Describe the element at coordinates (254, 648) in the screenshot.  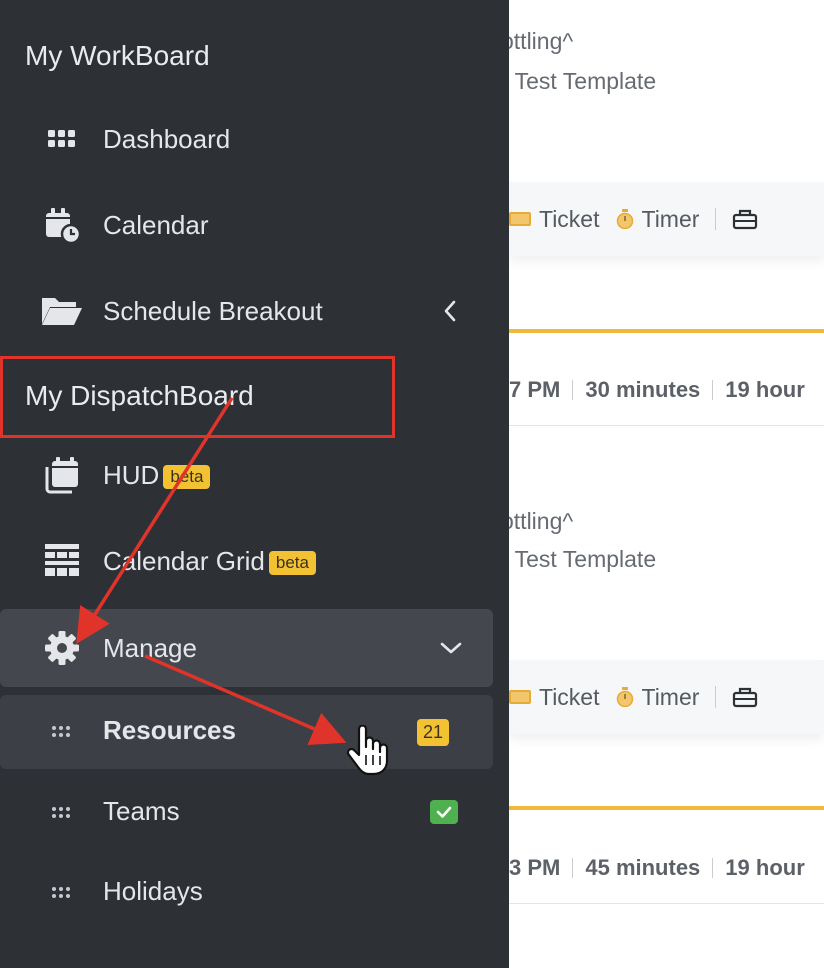
I see `sidebar-item-manage: Manage` at that location.